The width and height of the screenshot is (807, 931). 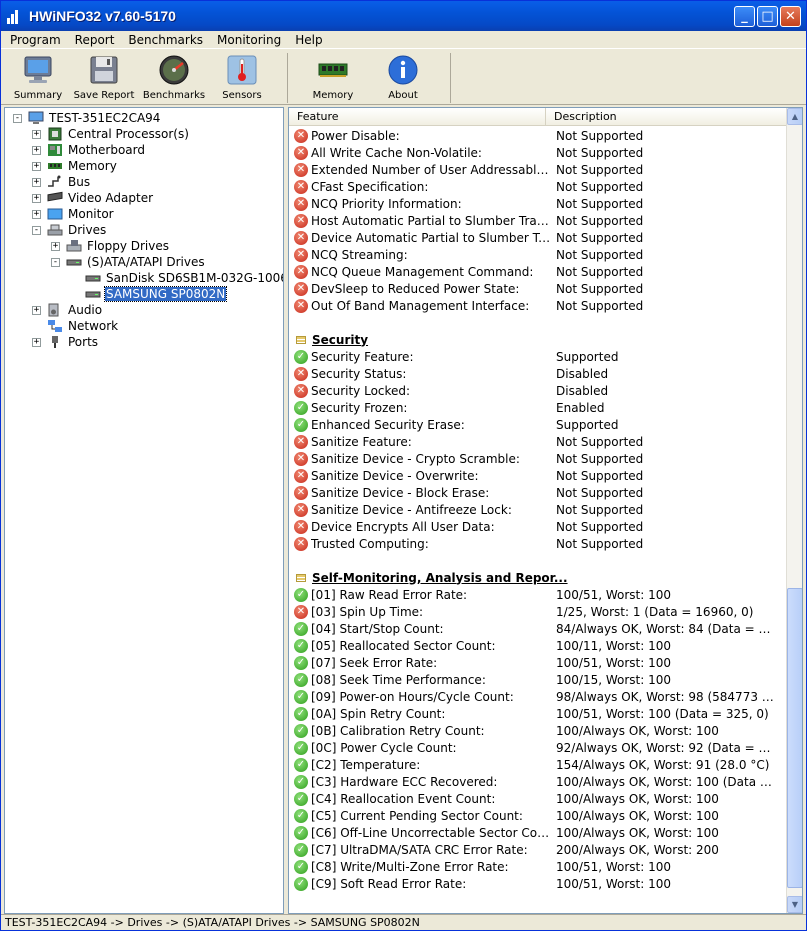 I want to click on feature-row: ✓ [07] Seek Error Rate: 100/51, Worst: 100, so click(x=537, y=662).